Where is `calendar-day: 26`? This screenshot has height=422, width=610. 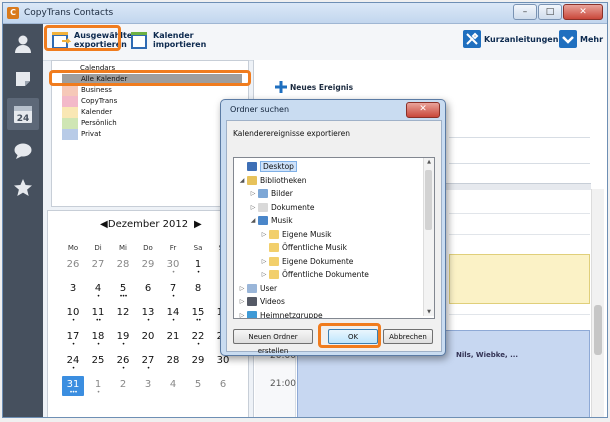
calendar-day: 26 is located at coordinates (73, 266).